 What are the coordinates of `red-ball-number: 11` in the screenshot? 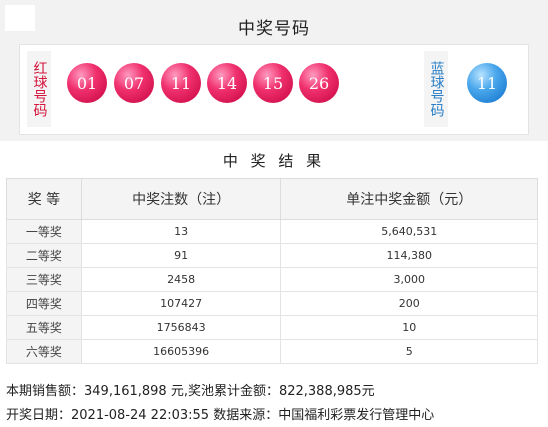 It's located at (181, 83).